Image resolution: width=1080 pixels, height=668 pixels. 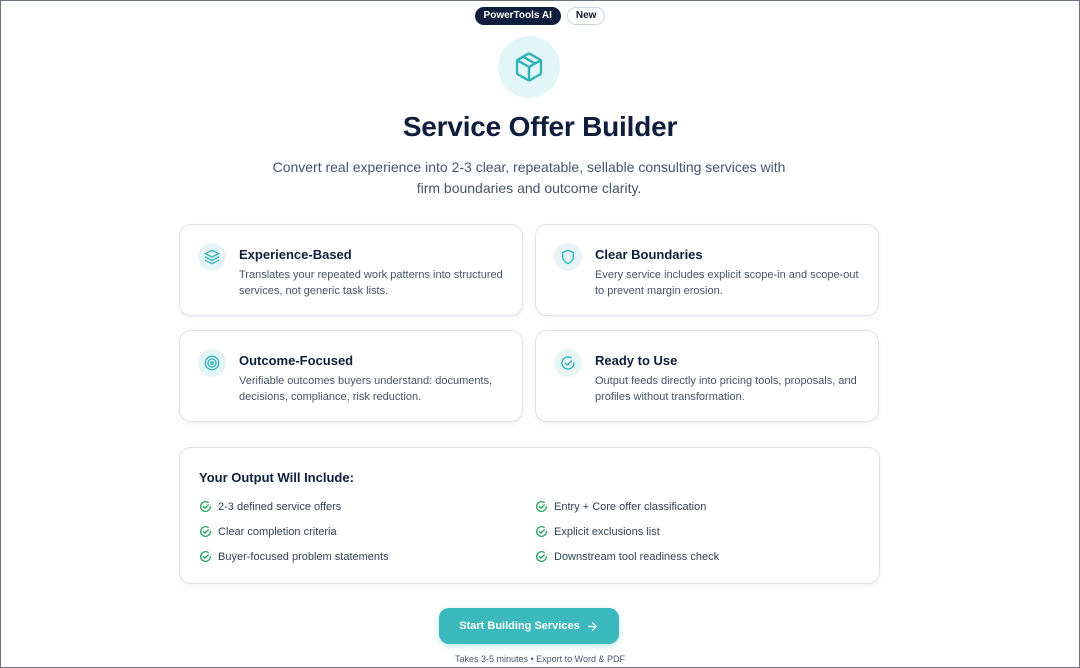 What do you see at coordinates (630, 506) in the screenshot?
I see `output-item-label: Entry + Core offer classification` at bounding box center [630, 506].